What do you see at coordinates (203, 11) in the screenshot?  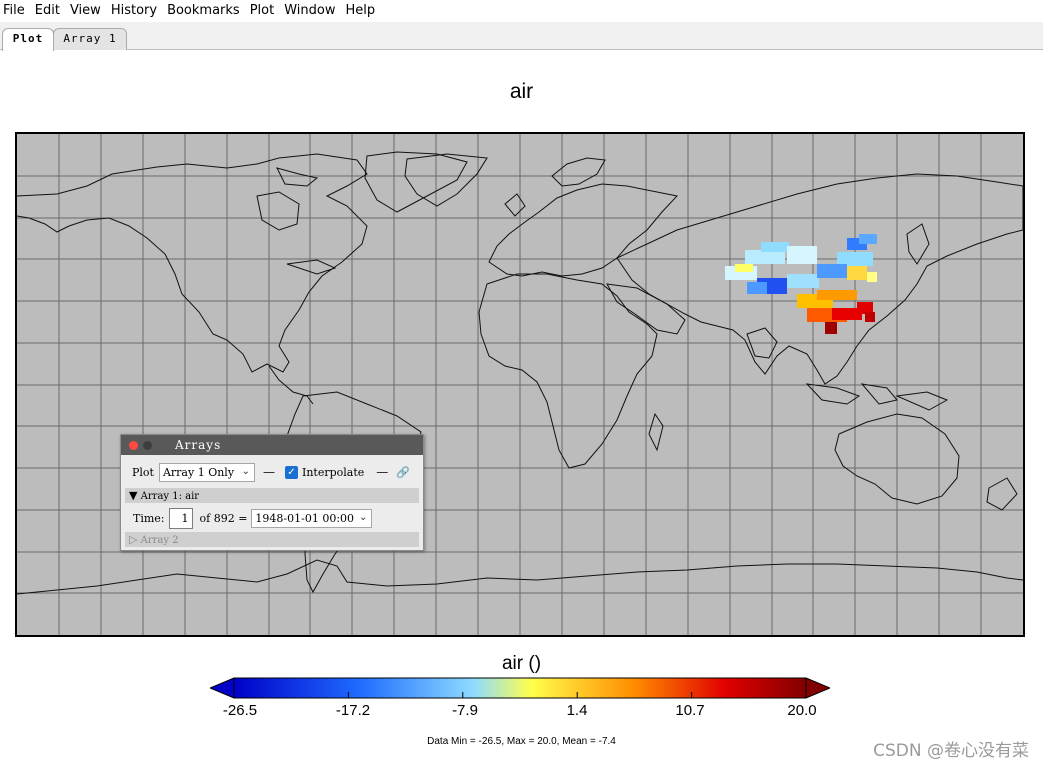 I see `menu-bookmarks: Bookmarks` at bounding box center [203, 11].